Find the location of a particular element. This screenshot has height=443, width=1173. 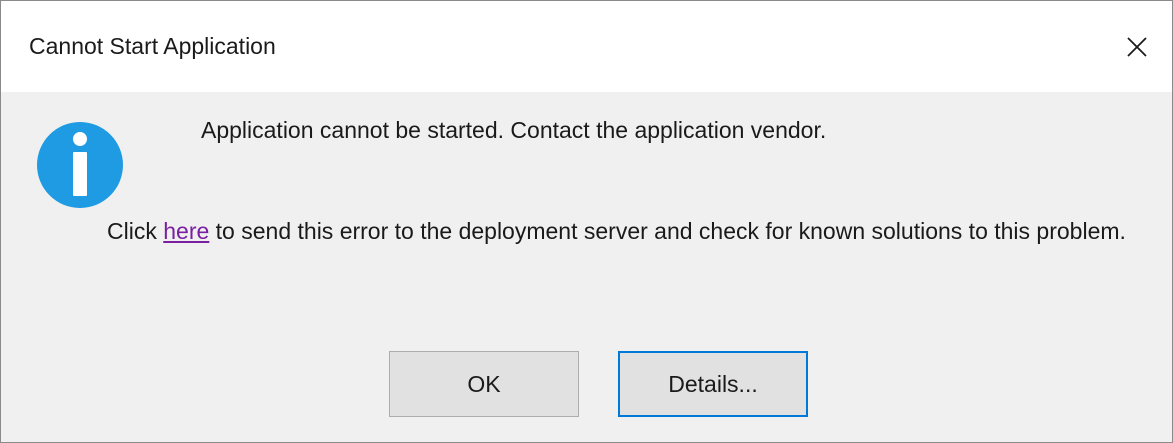

ok-button: OK is located at coordinates (484, 384).